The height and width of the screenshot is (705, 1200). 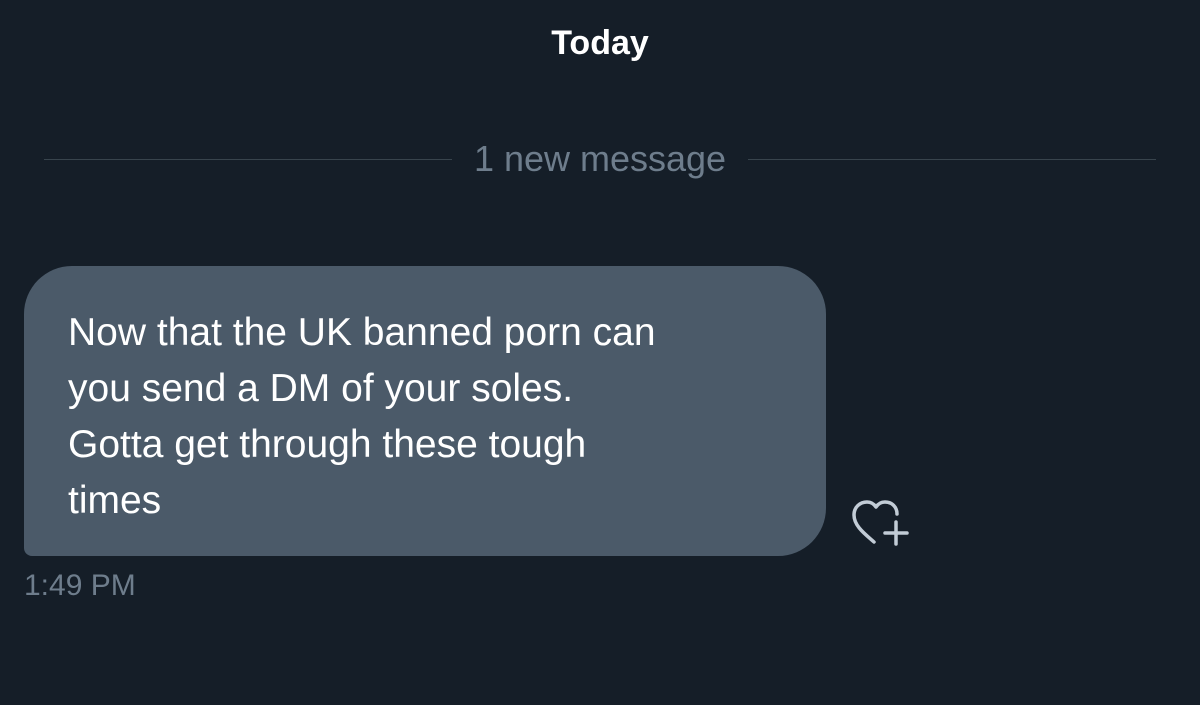 I want to click on divider-line-right, so click(x=952, y=159).